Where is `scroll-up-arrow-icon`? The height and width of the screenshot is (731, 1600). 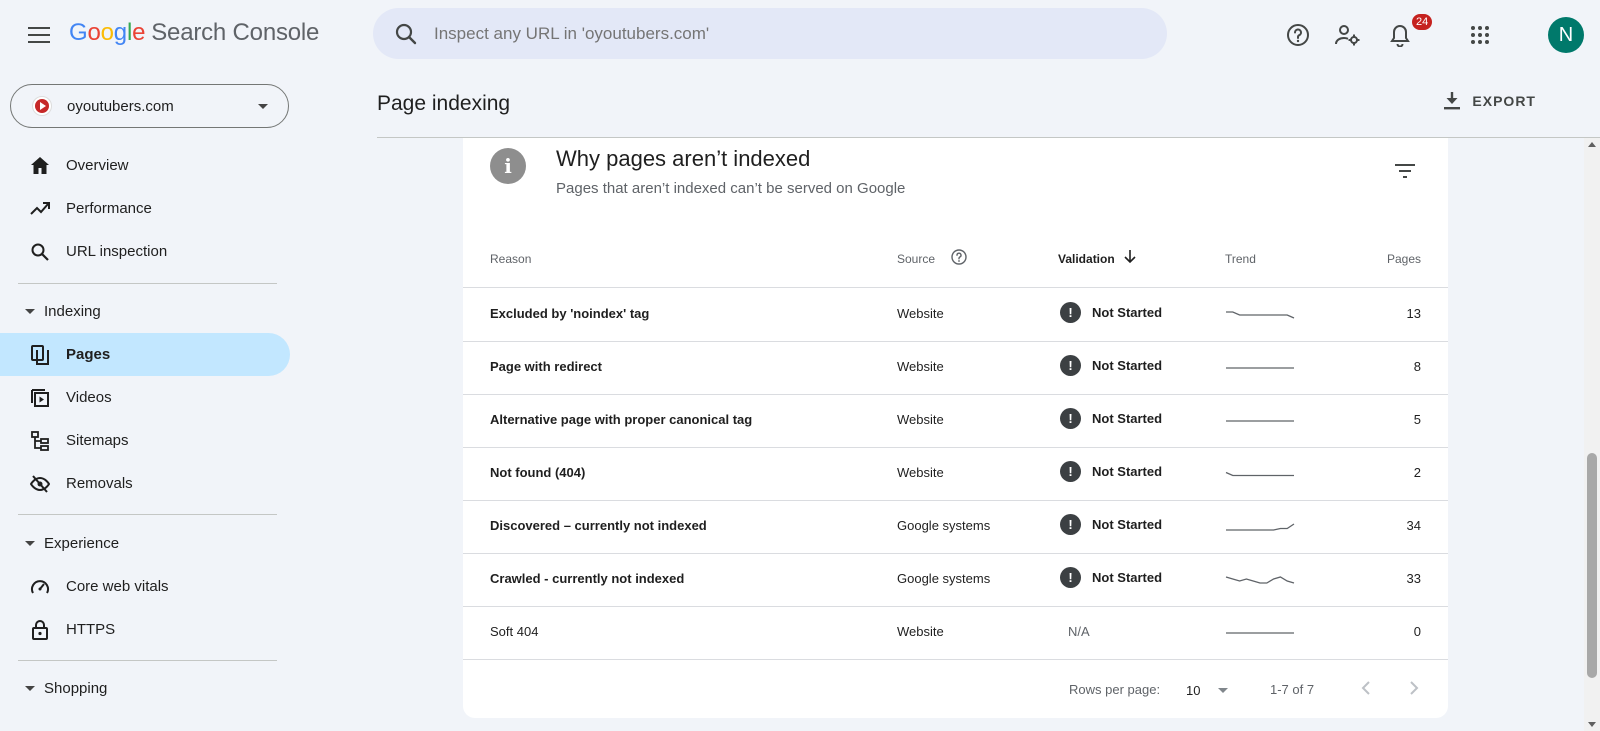
scroll-up-arrow-icon is located at coordinates (1592, 144).